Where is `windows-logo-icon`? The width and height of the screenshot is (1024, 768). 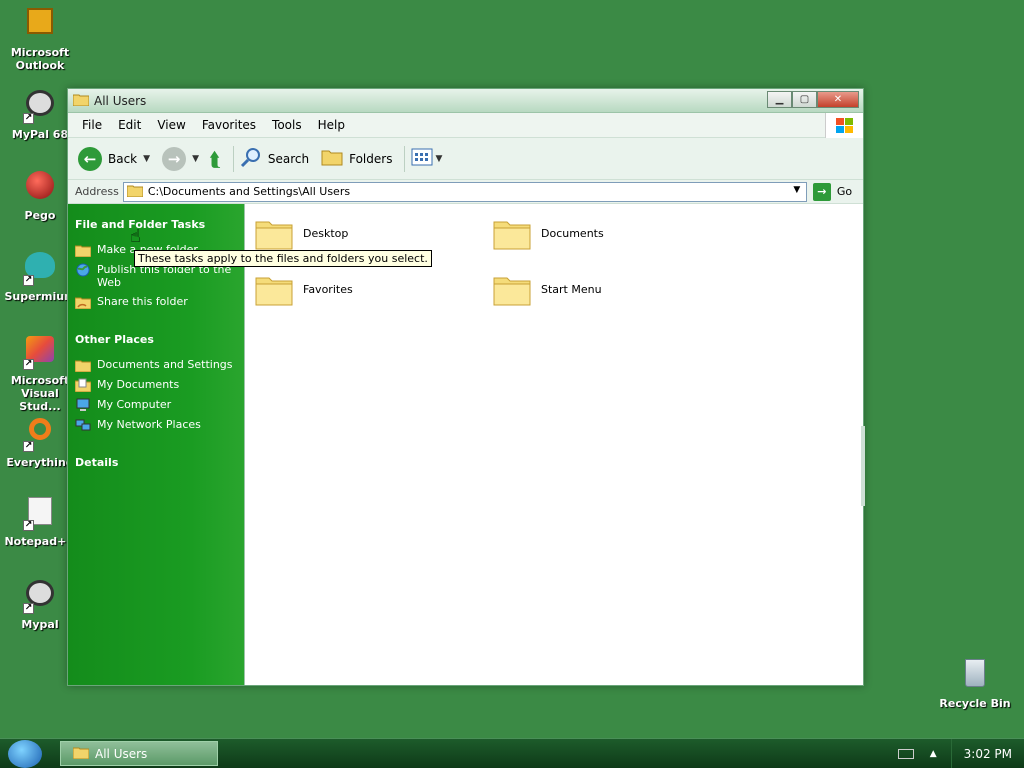 windows-logo-icon is located at coordinates (844, 125).